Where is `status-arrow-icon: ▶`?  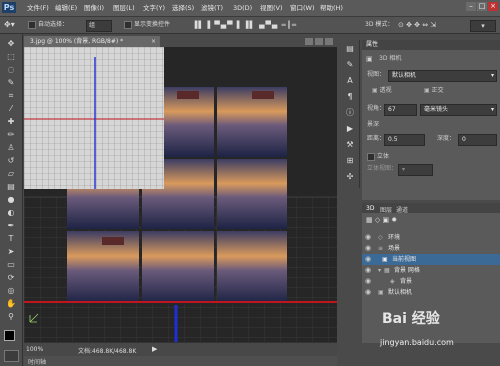 status-arrow-icon: ▶ is located at coordinates (154, 349).